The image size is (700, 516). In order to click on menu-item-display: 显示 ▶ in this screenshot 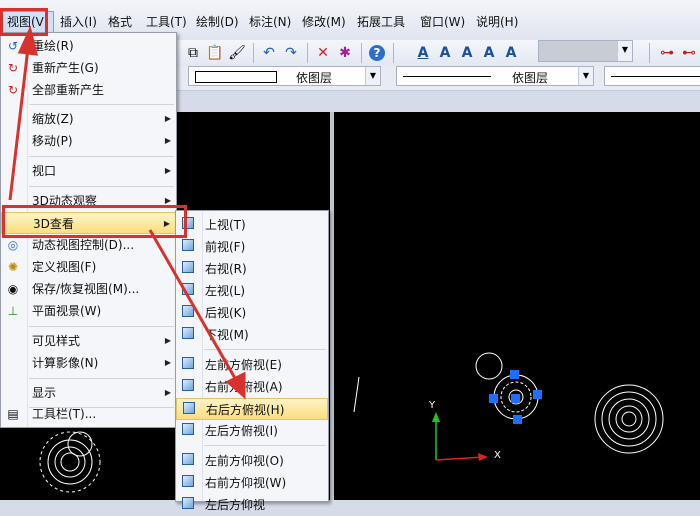, I will do `click(88, 393)`.